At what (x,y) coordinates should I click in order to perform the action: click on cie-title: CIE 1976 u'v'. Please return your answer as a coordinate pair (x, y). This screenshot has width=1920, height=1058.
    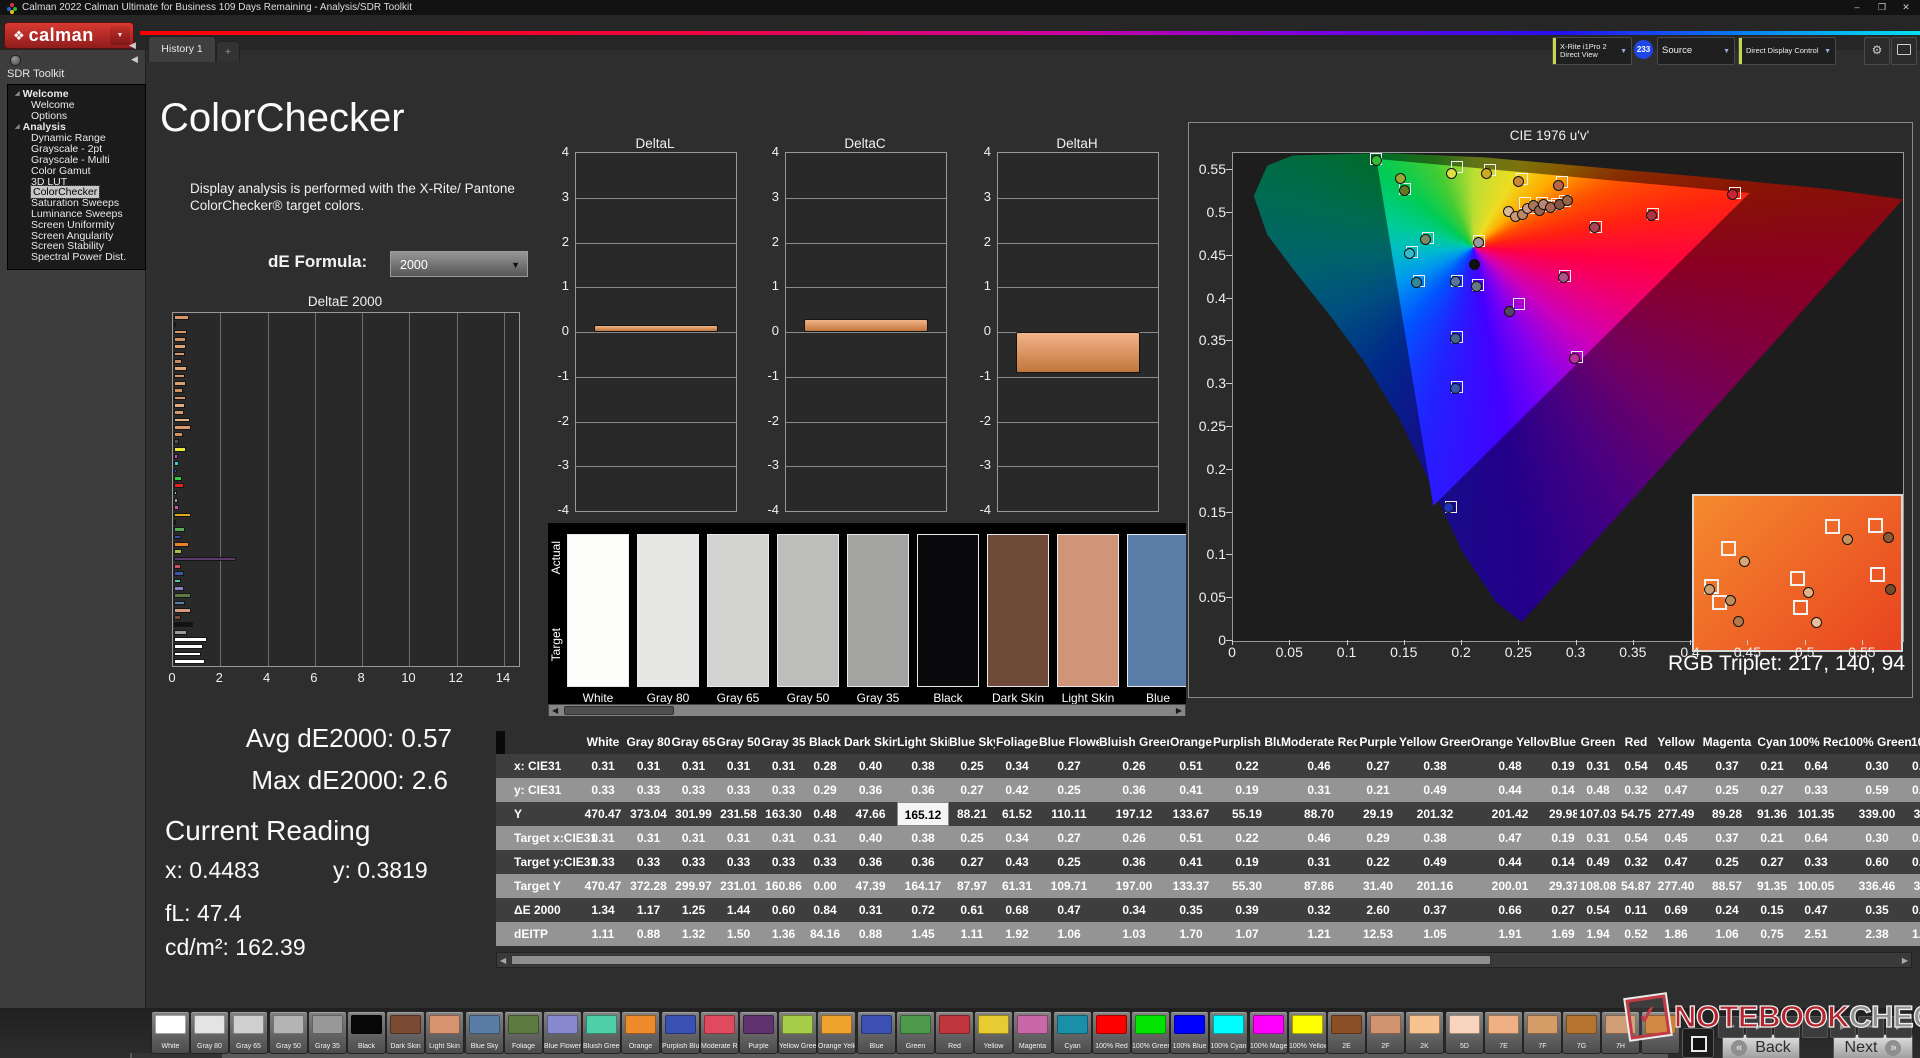
    Looking at the image, I should click on (1549, 135).